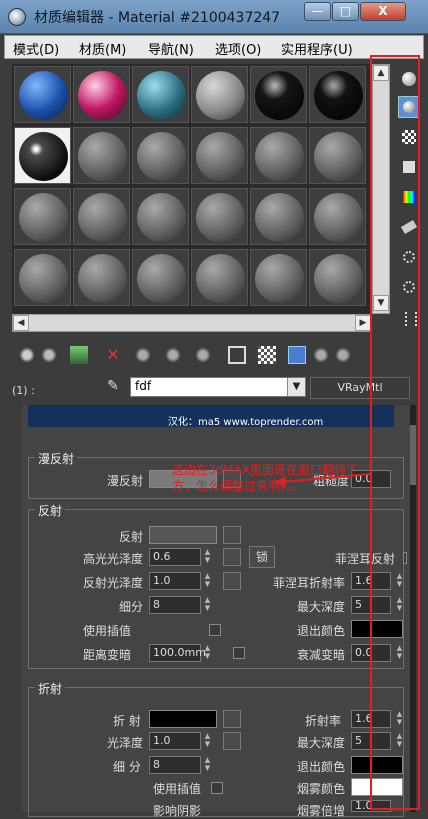  What do you see at coordinates (175, 605) in the screenshot?
I see `refl-subdivs-input: 8` at bounding box center [175, 605].